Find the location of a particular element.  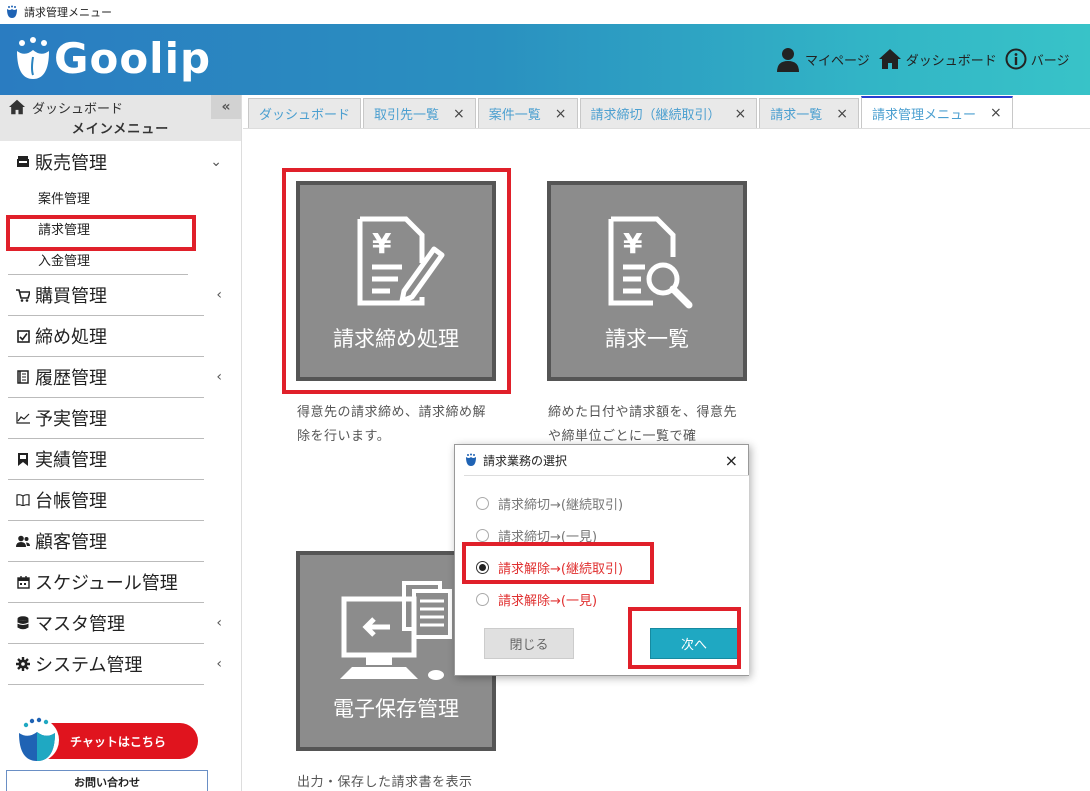

tile-label: 請求一覧 is located at coordinates (647, 339).